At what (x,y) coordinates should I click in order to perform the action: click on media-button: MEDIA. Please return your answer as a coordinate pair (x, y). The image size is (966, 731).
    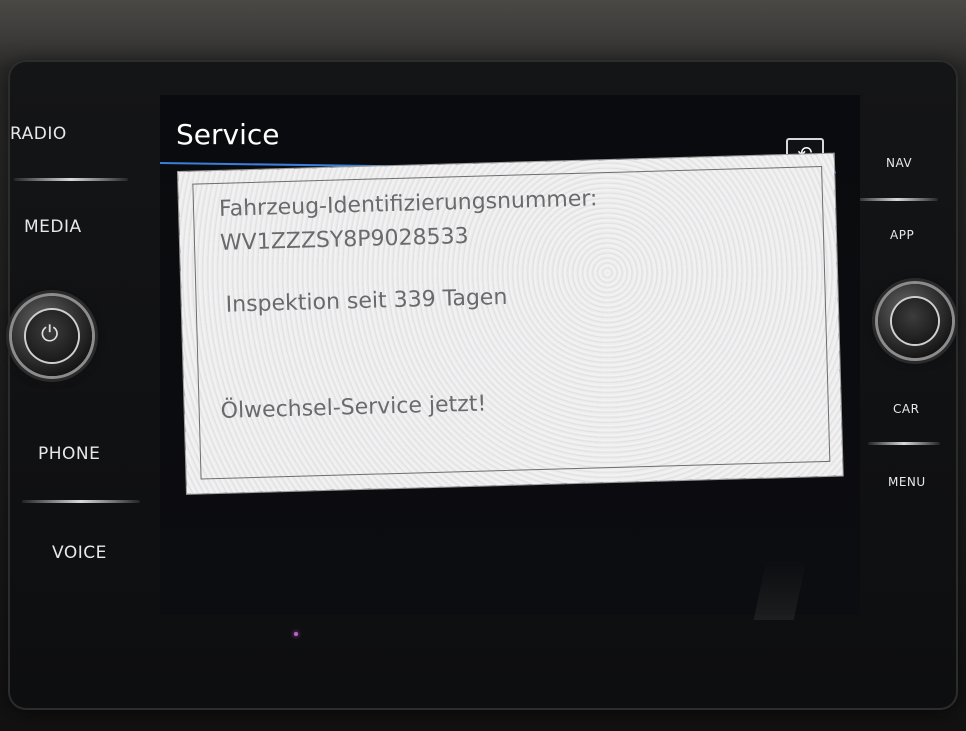
    Looking at the image, I should click on (53, 227).